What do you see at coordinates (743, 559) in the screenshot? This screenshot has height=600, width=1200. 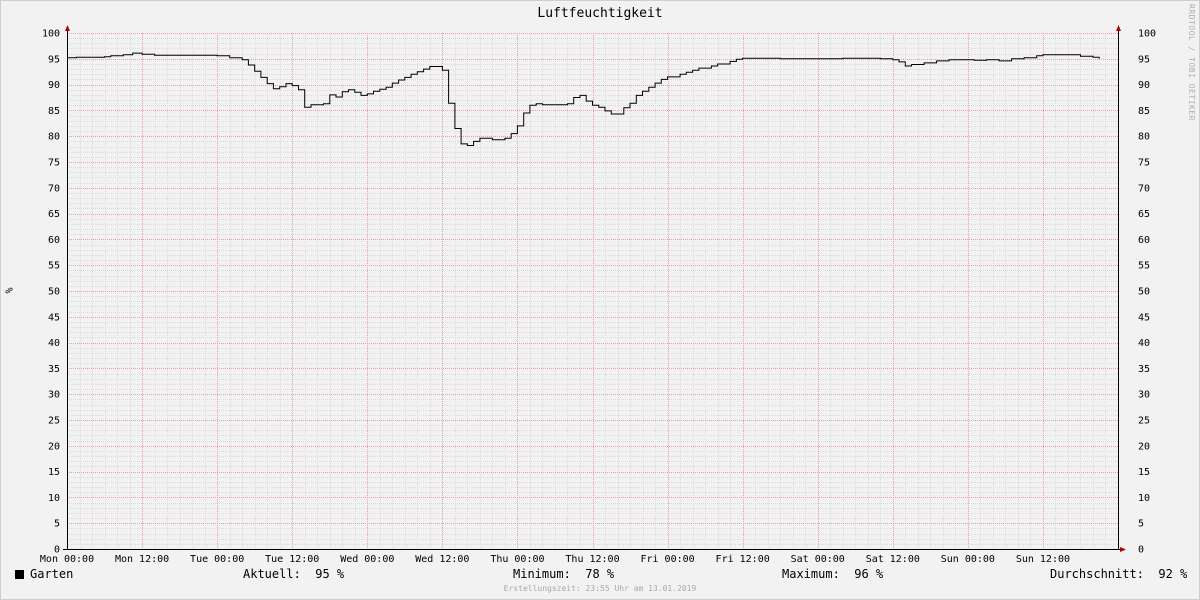 I see `x-tick-label: Fri 12:00` at bounding box center [743, 559].